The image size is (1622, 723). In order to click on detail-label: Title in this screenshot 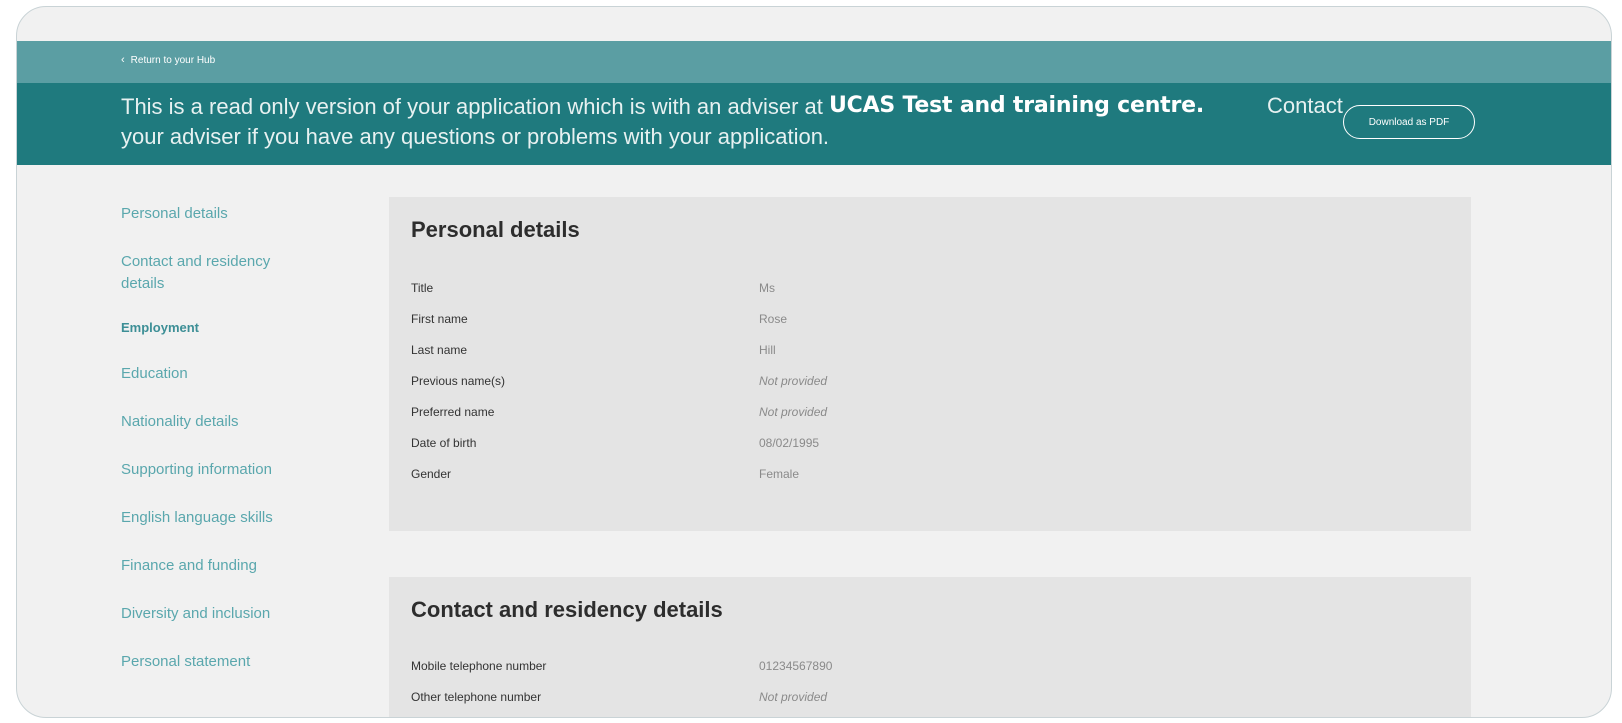, I will do `click(422, 288)`.